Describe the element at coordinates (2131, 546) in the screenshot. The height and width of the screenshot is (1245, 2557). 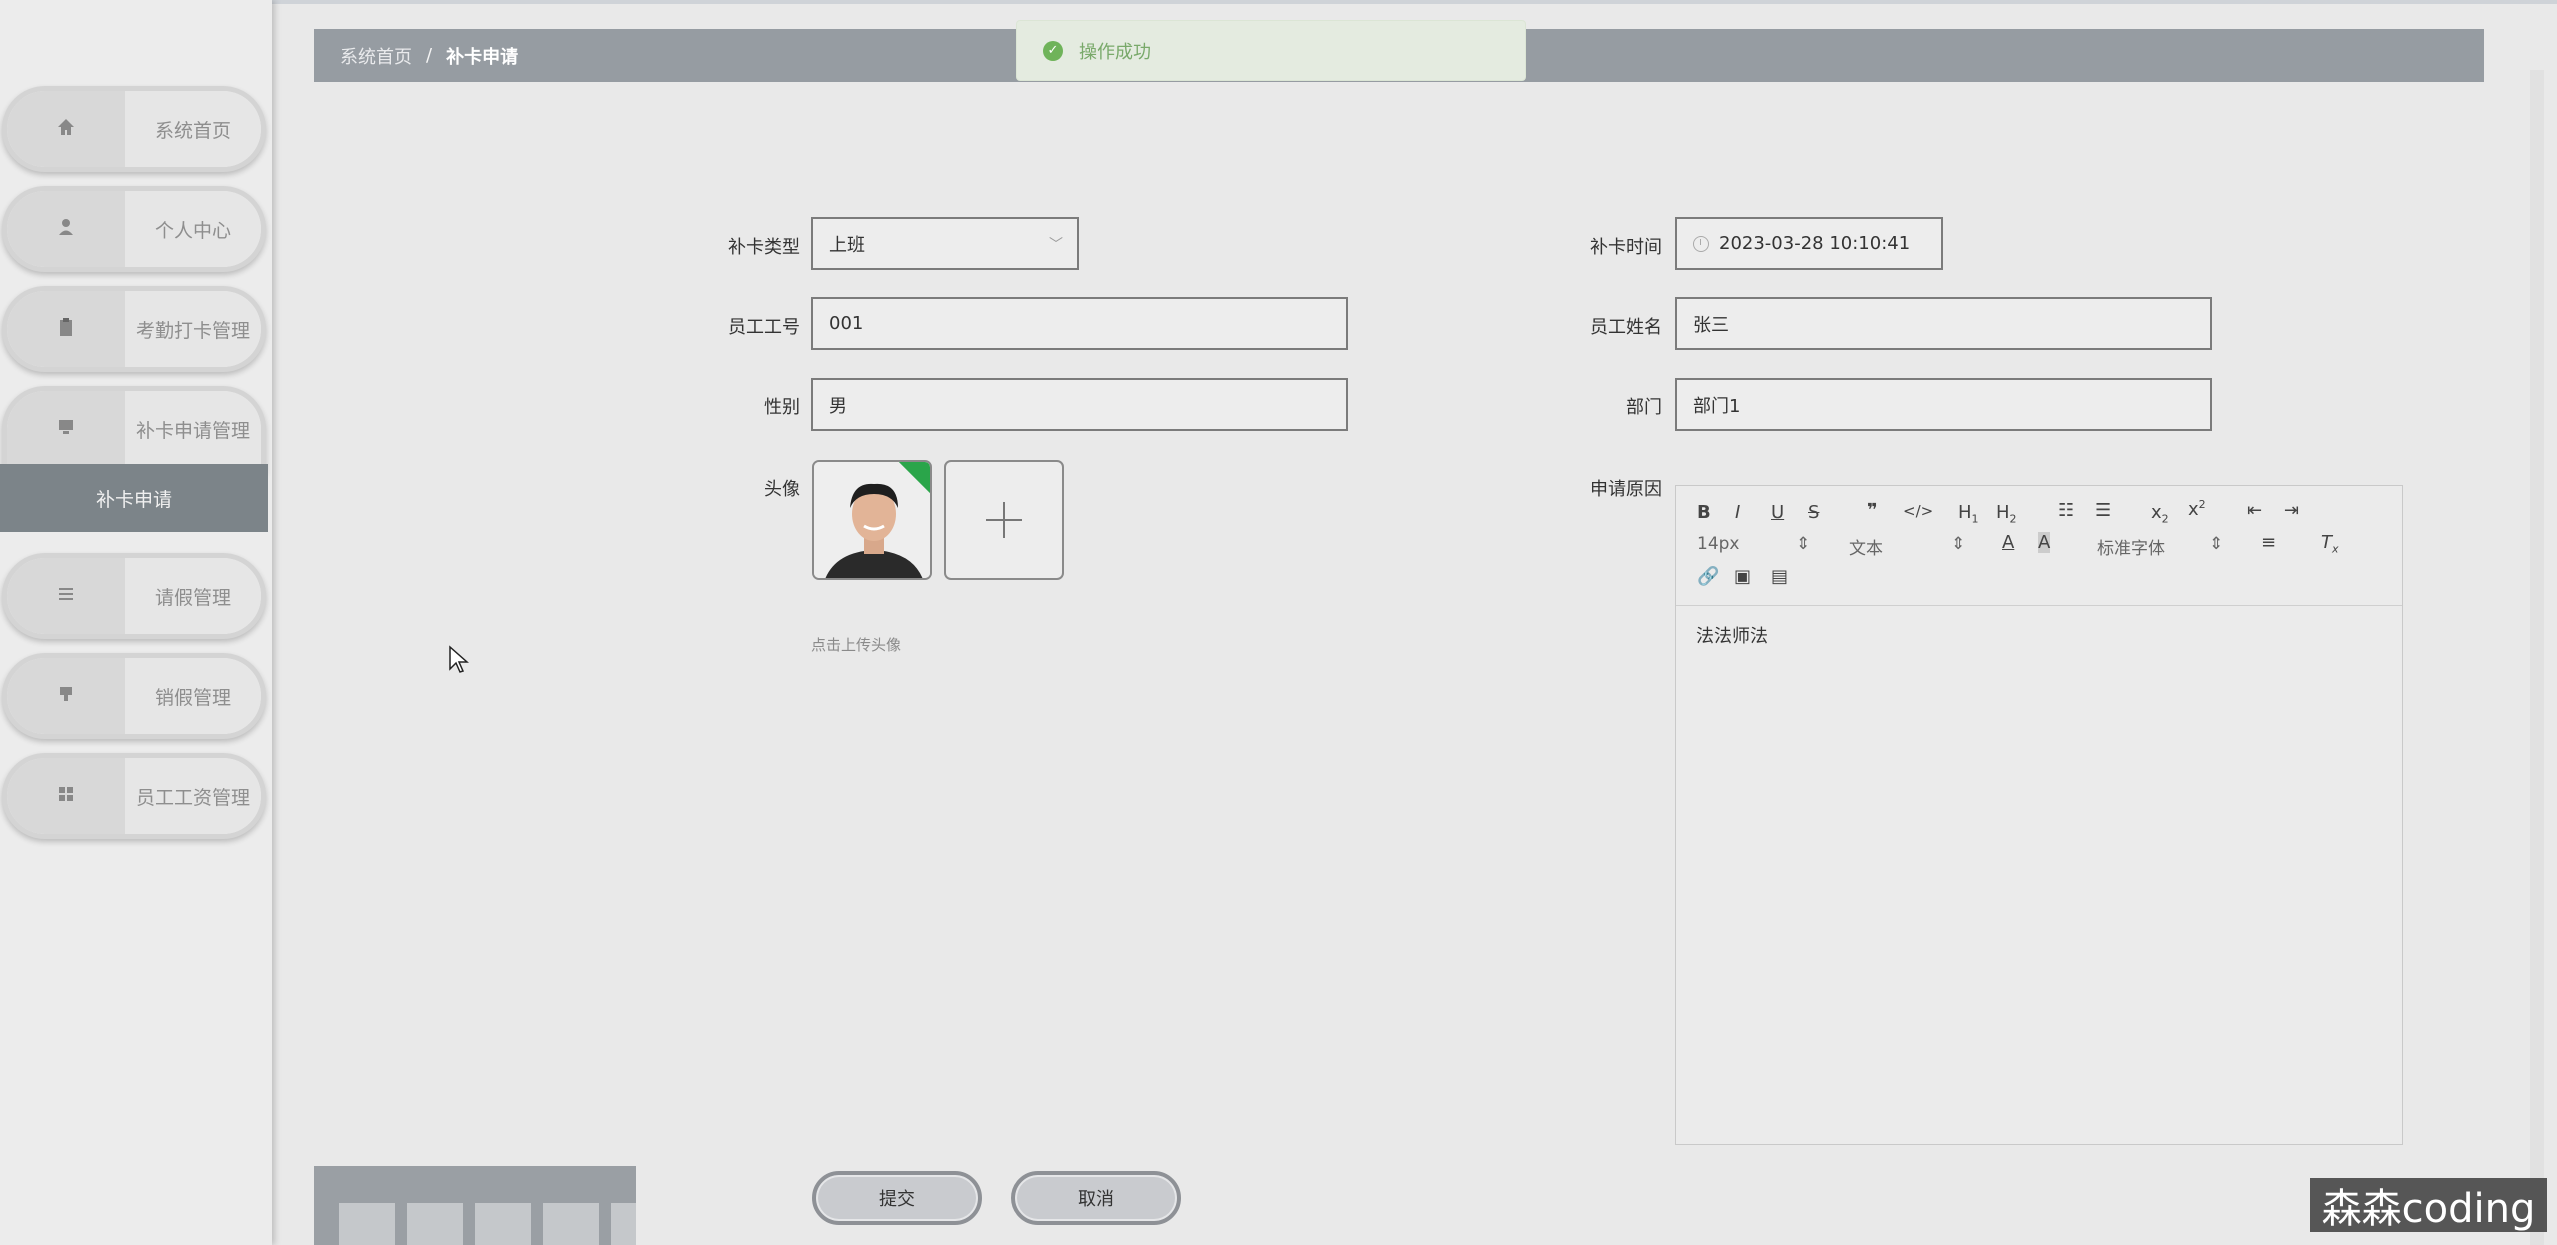
I see `font-family-select: 标准字体` at that location.